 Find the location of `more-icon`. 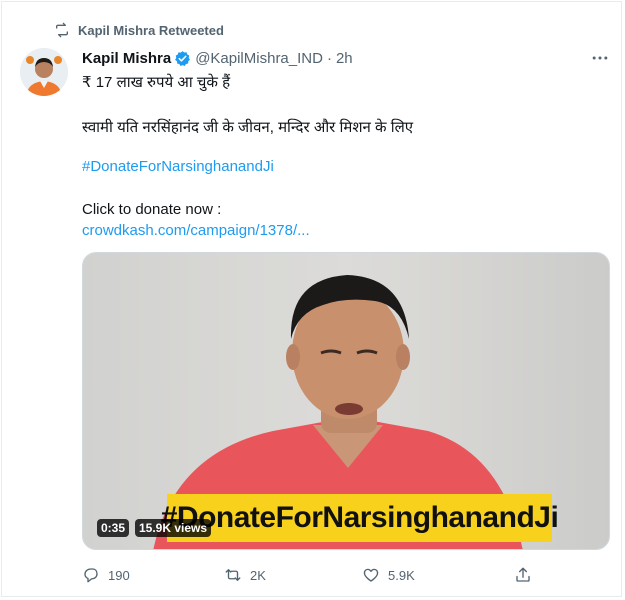

more-icon is located at coordinates (600, 58).